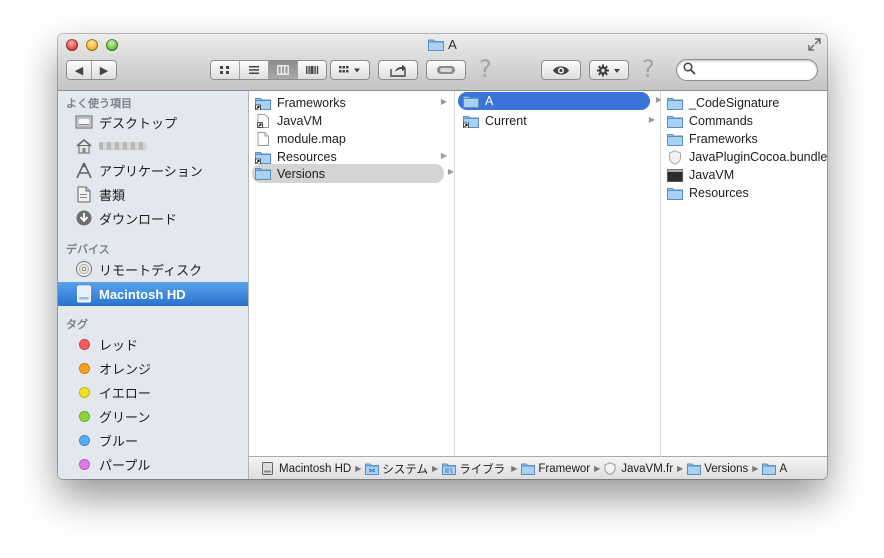 This screenshot has height=558, width=884. What do you see at coordinates (153, 440) in the screenshot?
I see `sidebar-tag-blue: ブルー` at bounding box center [153, 440].